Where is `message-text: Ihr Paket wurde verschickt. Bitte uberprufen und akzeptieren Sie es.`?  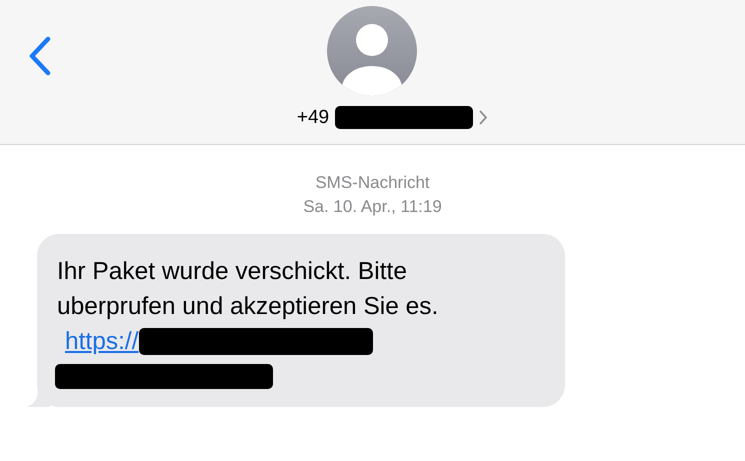
message-text: Ihr Paket wurde verschickt. Bitte uberprufen und akzeptieren Sie es. is located at coordinates (248, 289).